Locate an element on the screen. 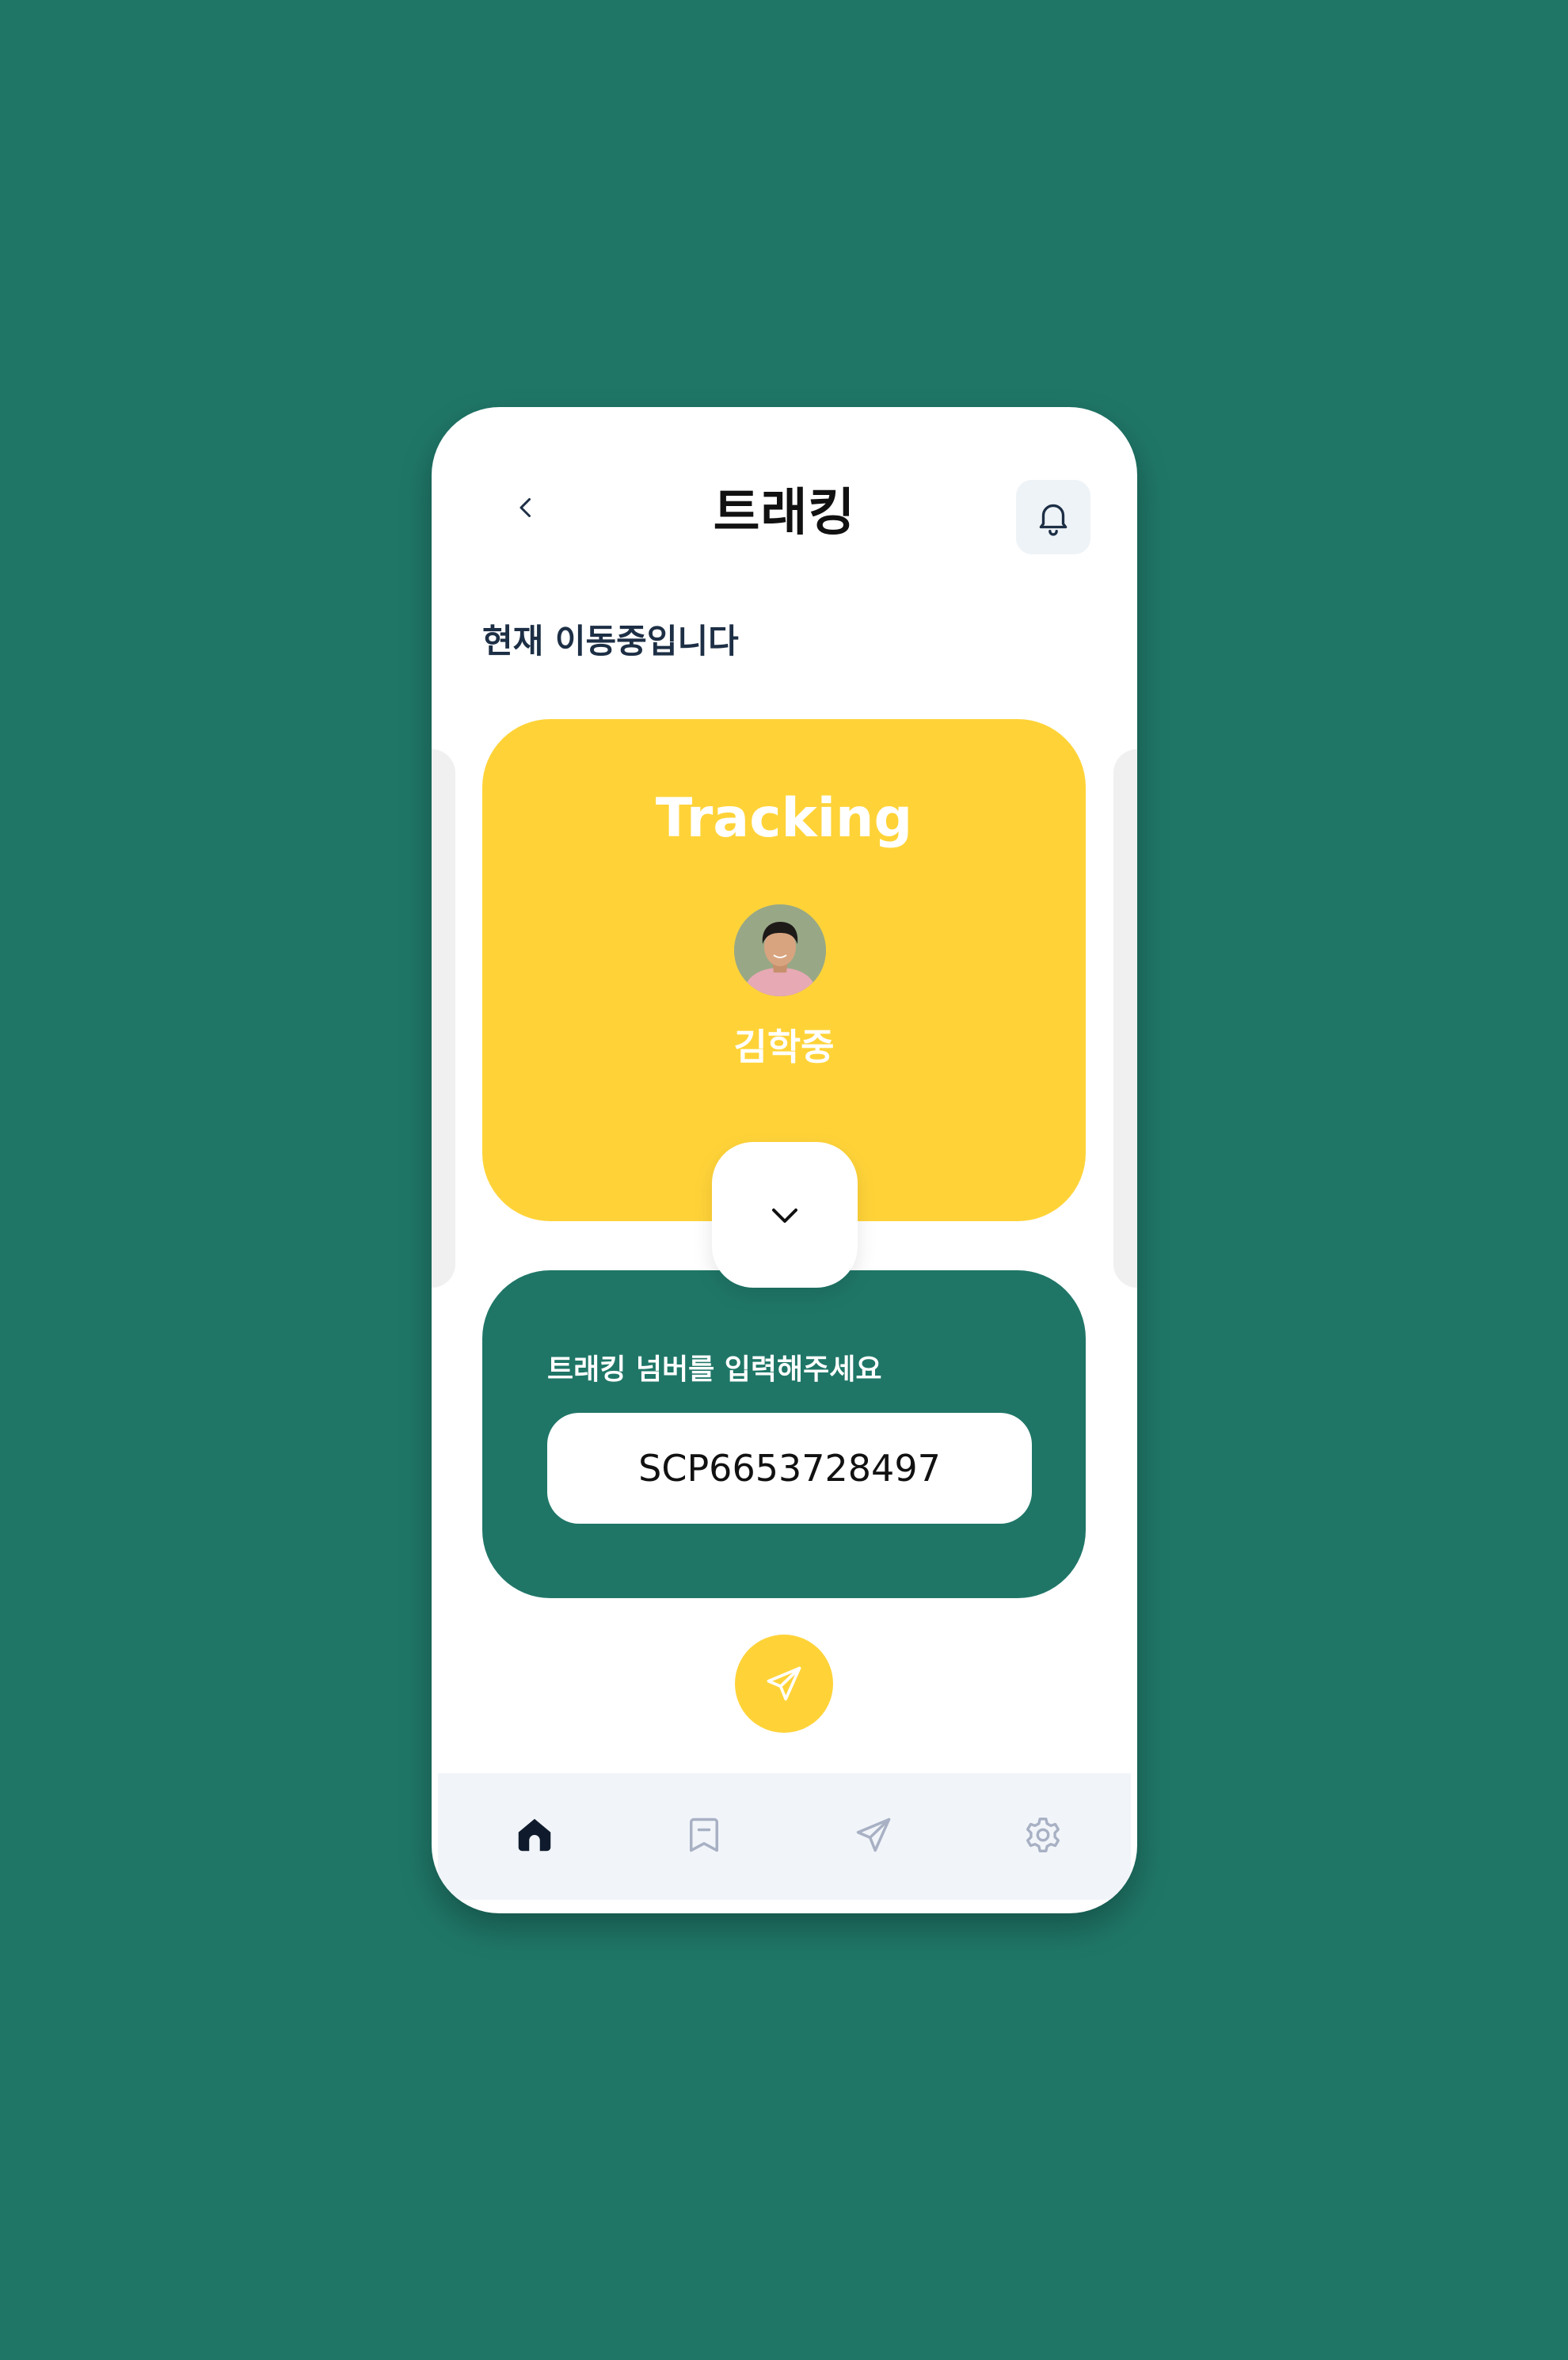  nav-settings is located at coordinates (1042, 1834).